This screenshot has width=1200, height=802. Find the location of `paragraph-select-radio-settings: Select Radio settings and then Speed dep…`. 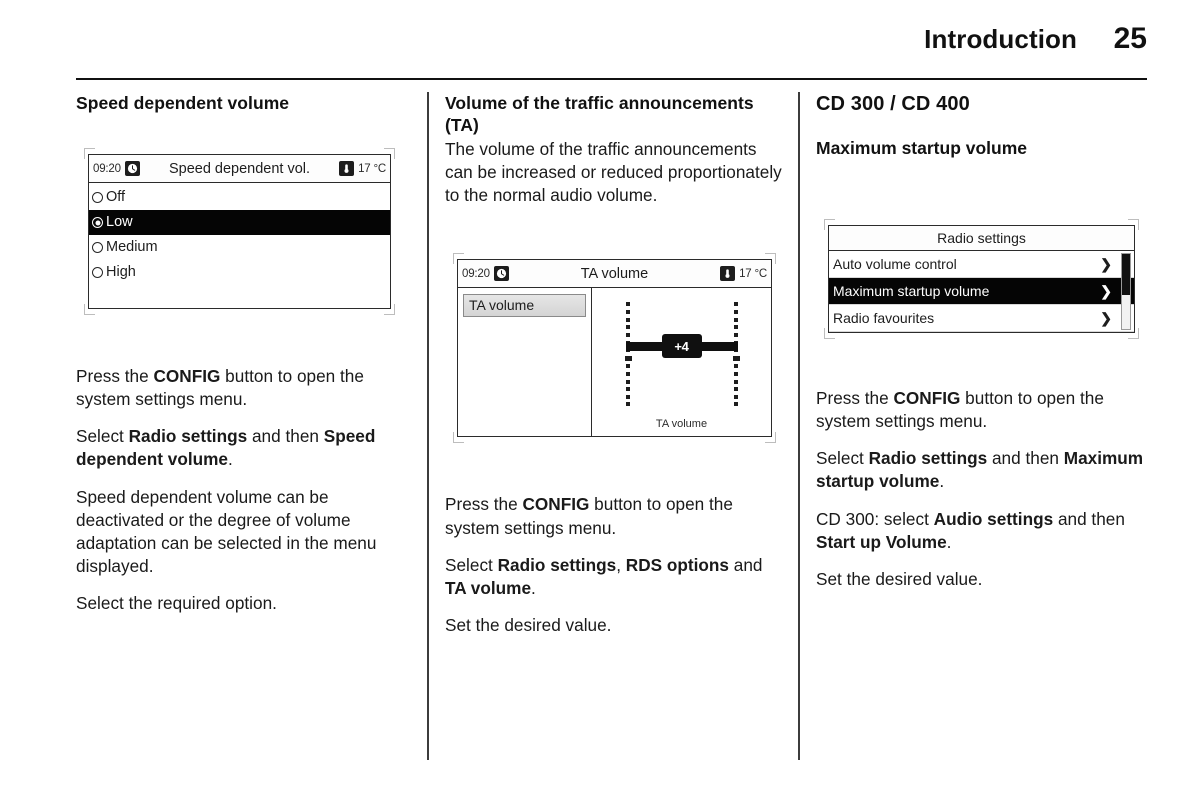

paragraph-select-radio-settings: Select Radio settings and then Speed dep… is located at coordinates (226, 448).